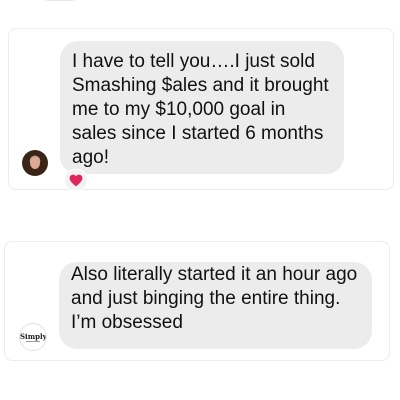 The width and height of the screenshot is (400, 400). I want to click on avatar-face, so click(35, 163).